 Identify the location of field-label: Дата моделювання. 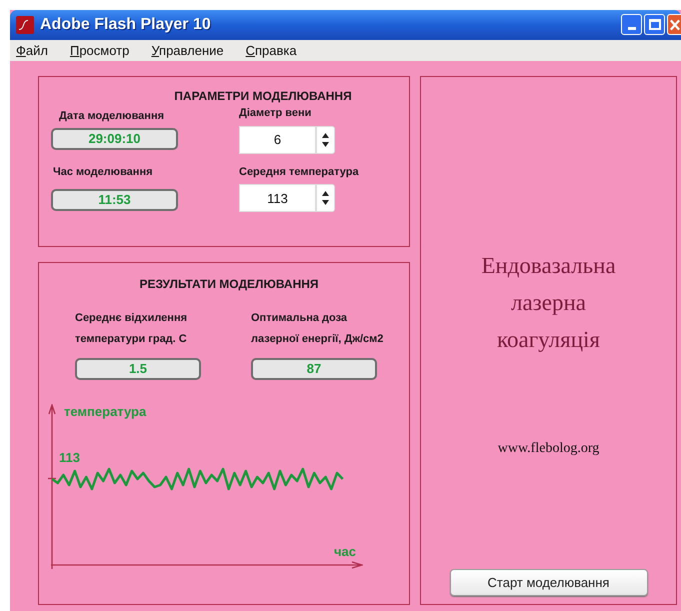
(112, 116).